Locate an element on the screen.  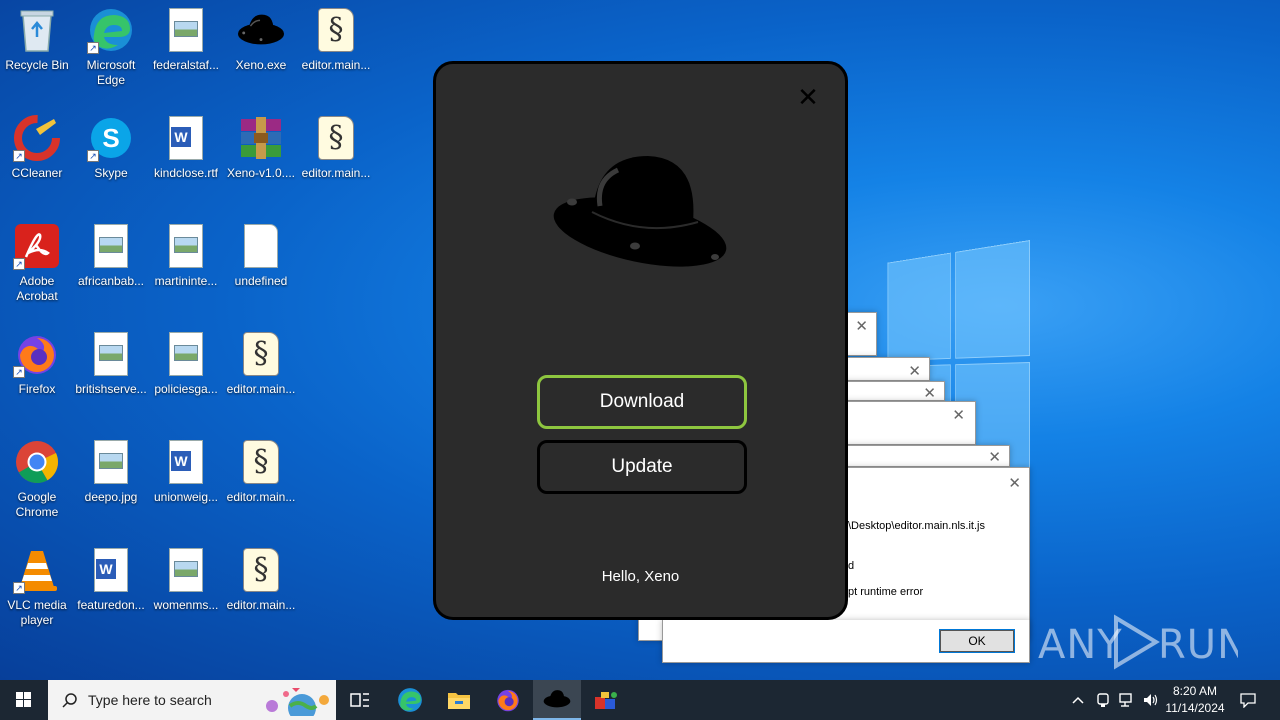
folder-icon is located at coordinates (459, 701).